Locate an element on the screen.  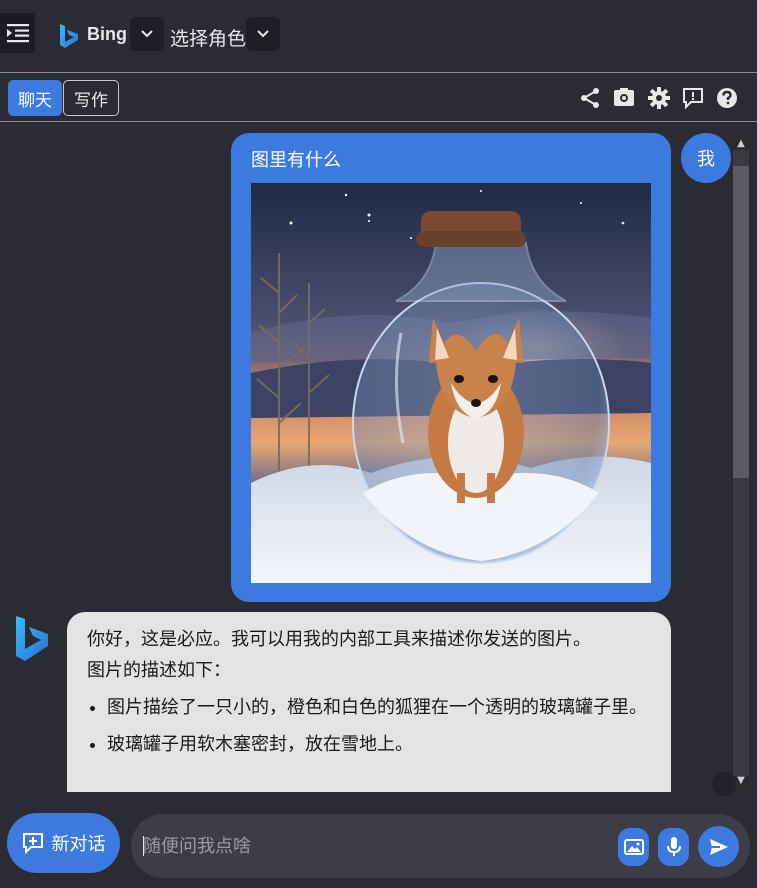
share-icon is located at coordinates (590, 98).